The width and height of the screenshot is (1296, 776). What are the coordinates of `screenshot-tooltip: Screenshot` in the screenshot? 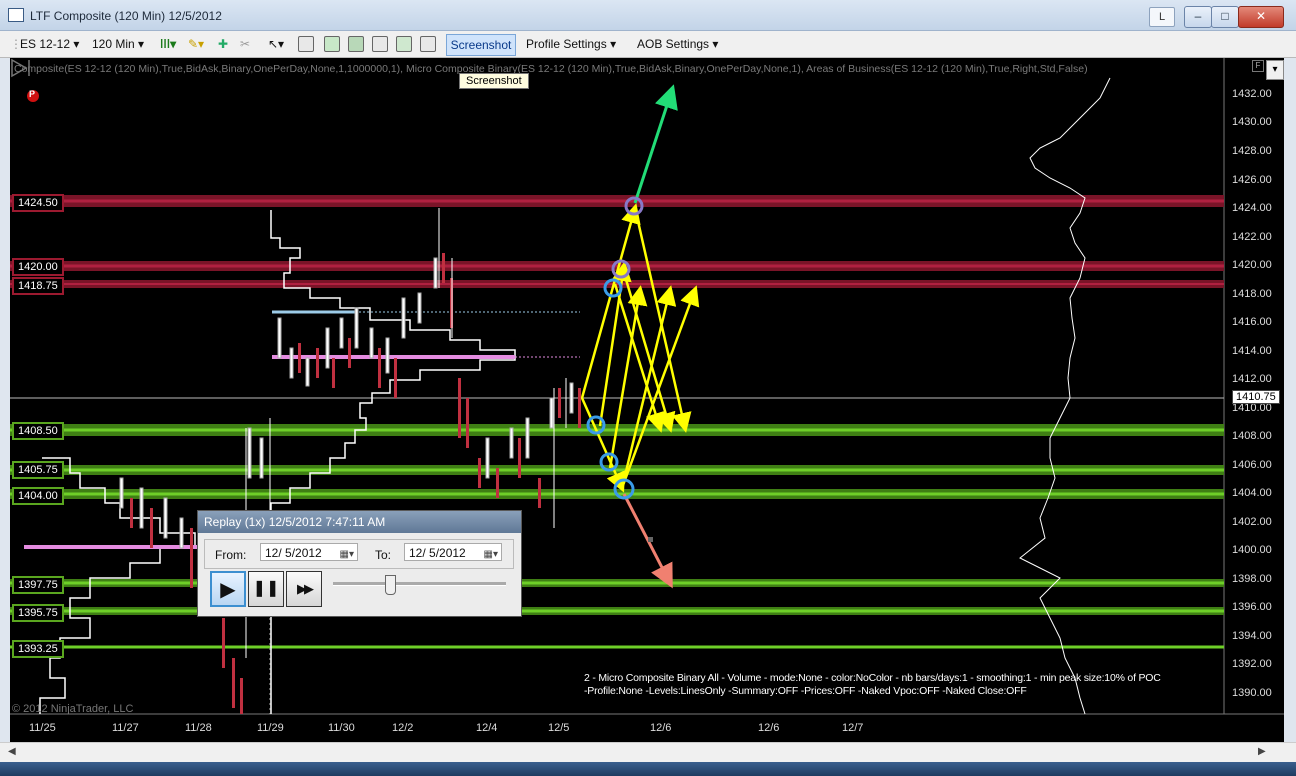 It's located at (494, 81).